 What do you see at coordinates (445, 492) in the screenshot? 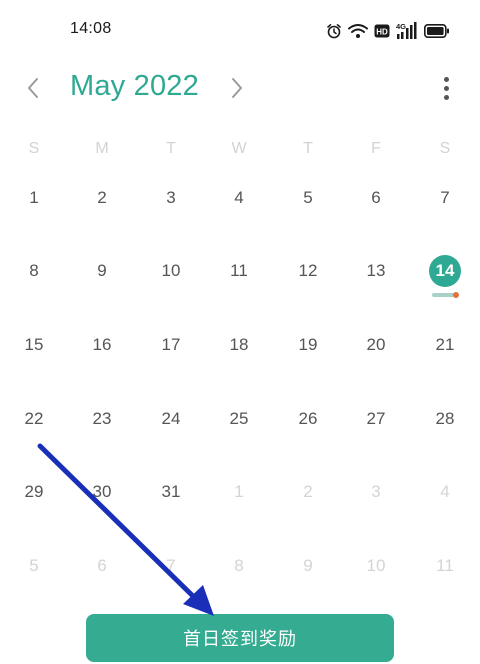
I see `day-cell-next-month: 4` at bounding box center [445, 492].